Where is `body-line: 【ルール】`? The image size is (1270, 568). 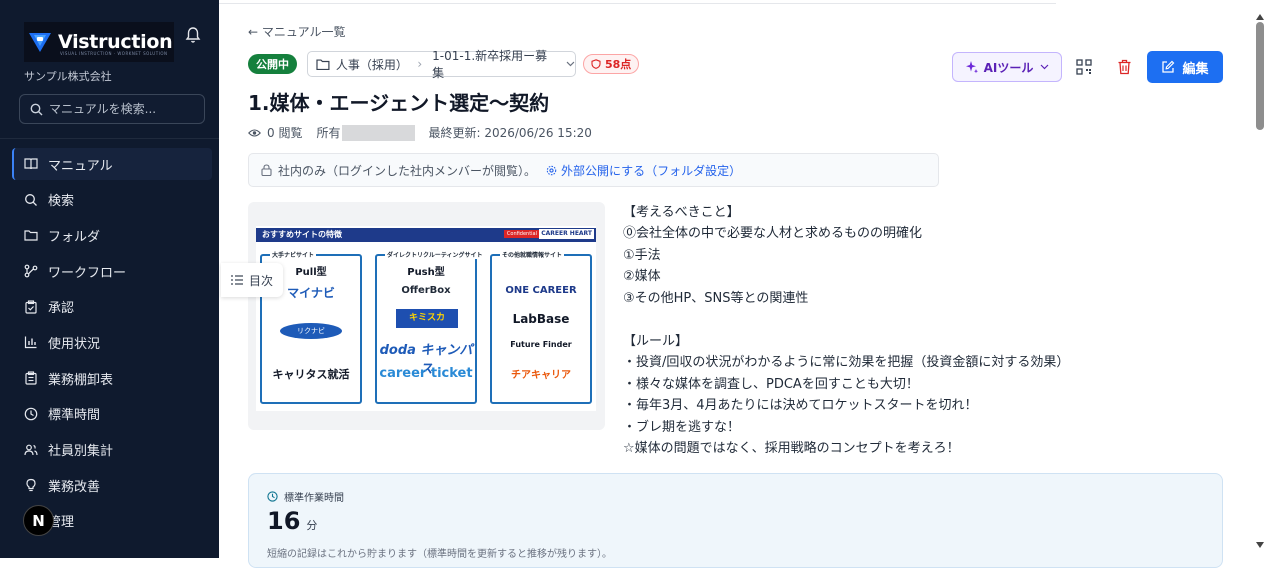 body-line: 【ルール】 is located at coordinates (656, 341).